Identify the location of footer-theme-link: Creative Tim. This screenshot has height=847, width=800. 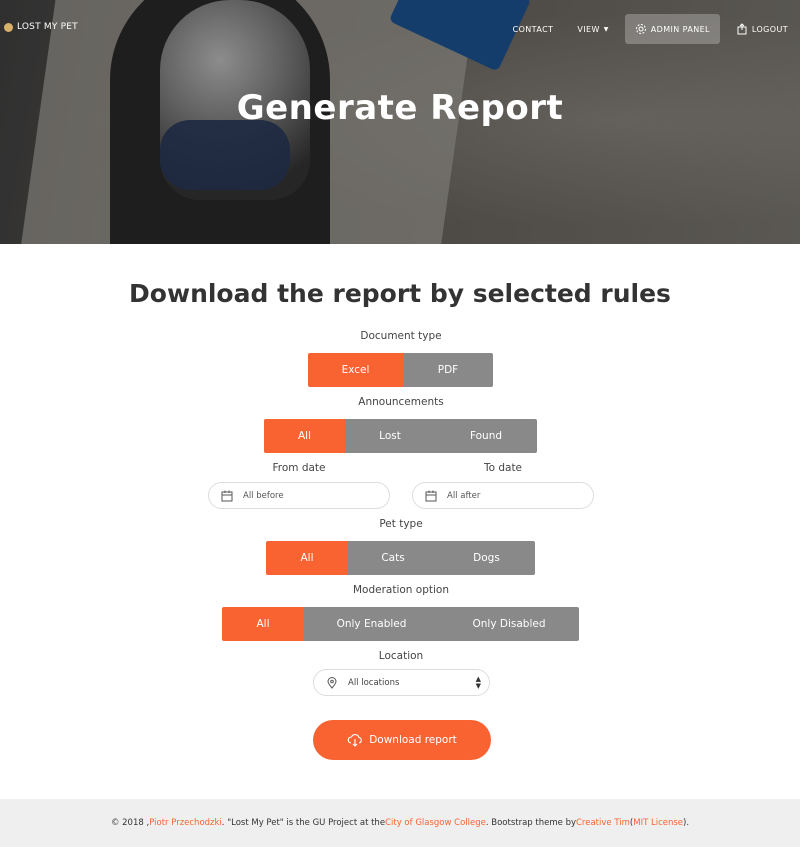
(603, 823).